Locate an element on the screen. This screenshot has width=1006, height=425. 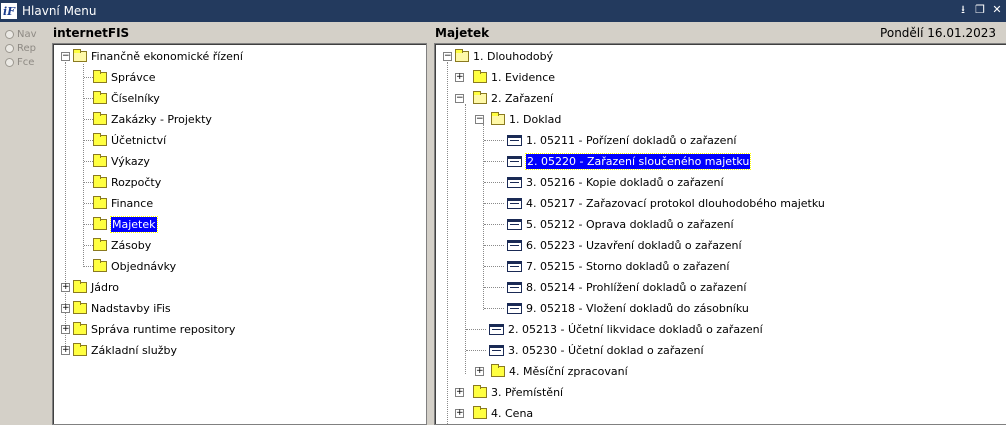
tree-node-rozpocty: Rozpočty is located at coordinates (127, 182).